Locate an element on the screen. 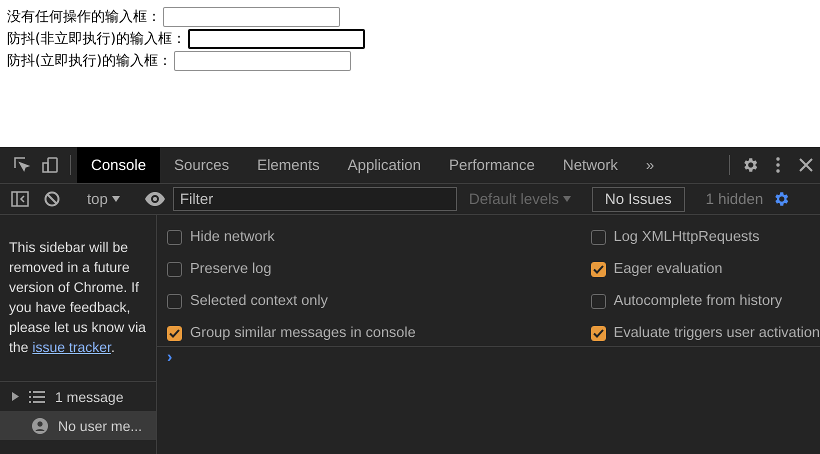 Image resolution: width=820 pixels, height=454 pixels. issues-button: No Issues is located at coordinates (638, 199).